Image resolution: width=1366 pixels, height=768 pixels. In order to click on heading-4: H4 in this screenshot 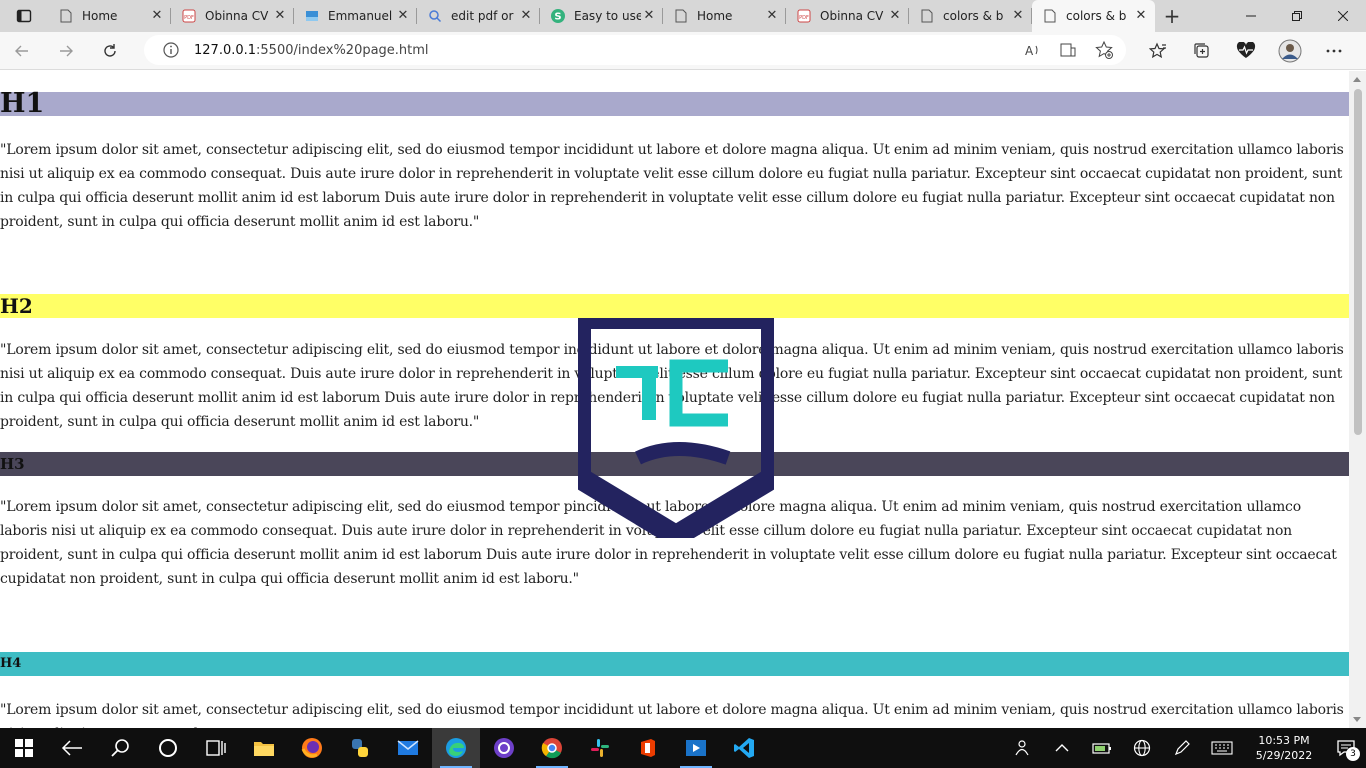, I will do `click(11, 663)`.